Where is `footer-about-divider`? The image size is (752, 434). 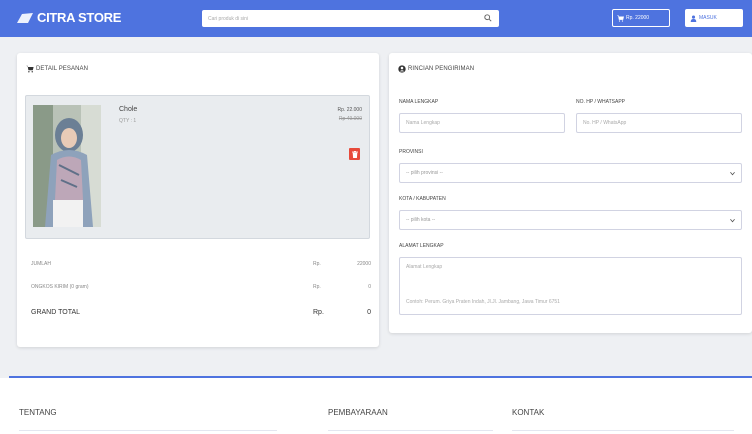 footer-about-divider is located at coordinates (148, 430).